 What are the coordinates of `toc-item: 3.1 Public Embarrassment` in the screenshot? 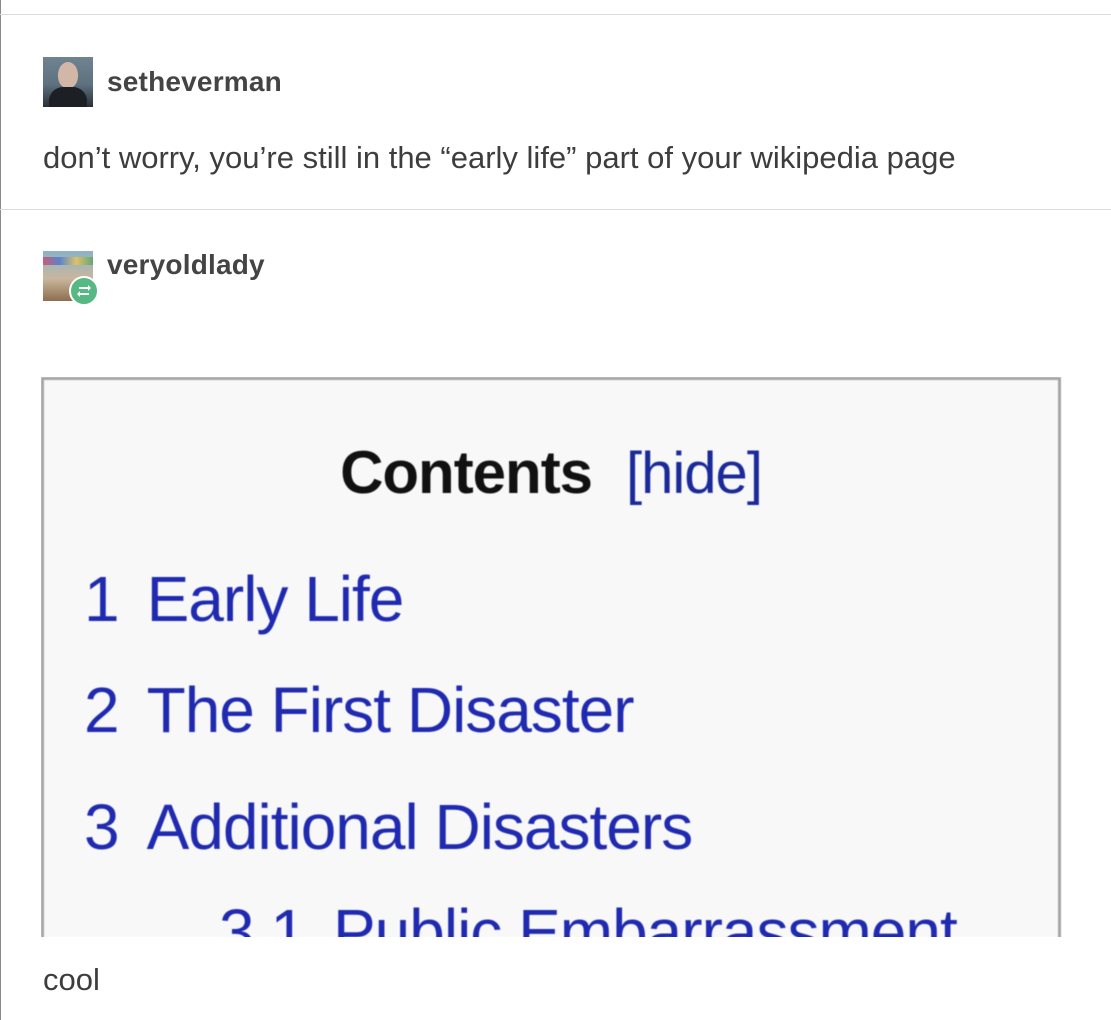 It's located at (588, 916).